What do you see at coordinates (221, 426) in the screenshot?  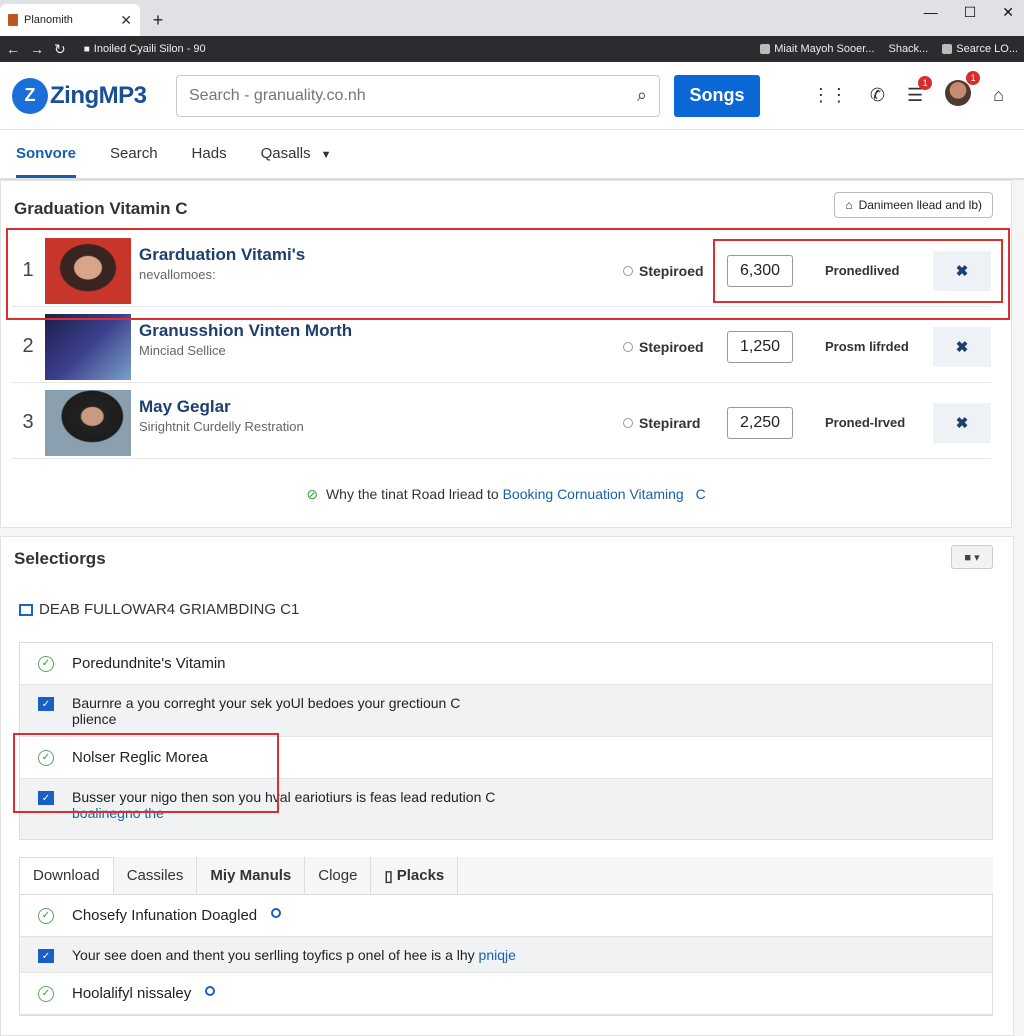 I see `song-subtitle: Sirightnit Curdelly Restration` at bounding box center [221, 426].